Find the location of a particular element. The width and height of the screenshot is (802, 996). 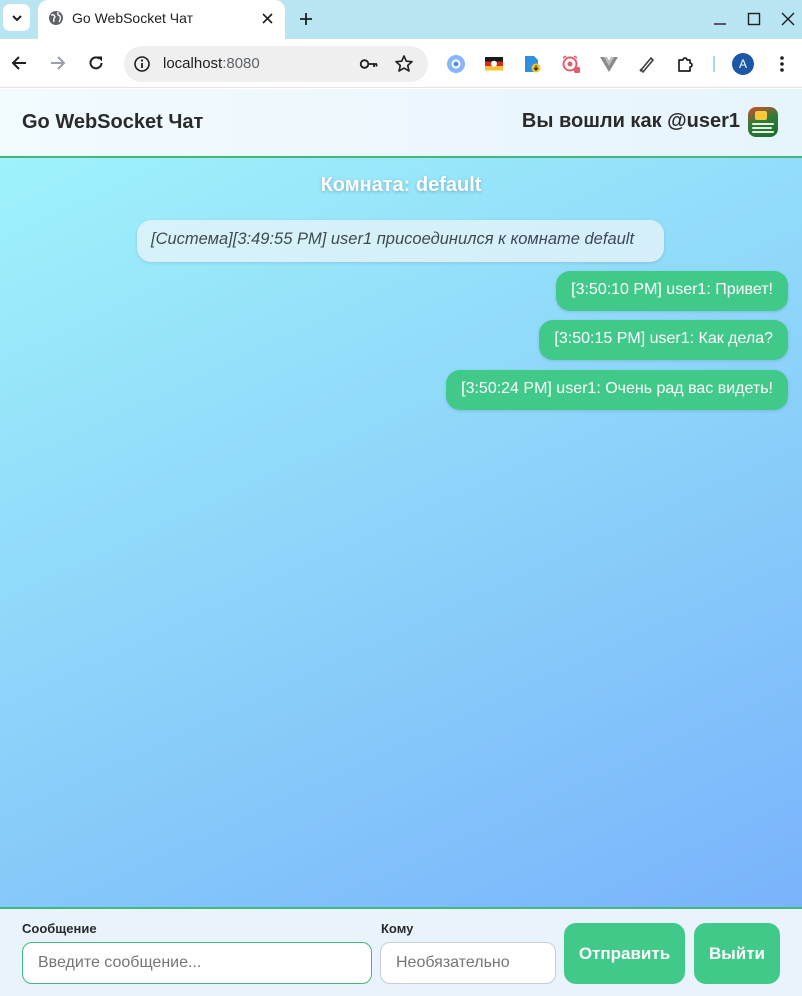

url-port: :8080 is located at coordinates (241, 63).